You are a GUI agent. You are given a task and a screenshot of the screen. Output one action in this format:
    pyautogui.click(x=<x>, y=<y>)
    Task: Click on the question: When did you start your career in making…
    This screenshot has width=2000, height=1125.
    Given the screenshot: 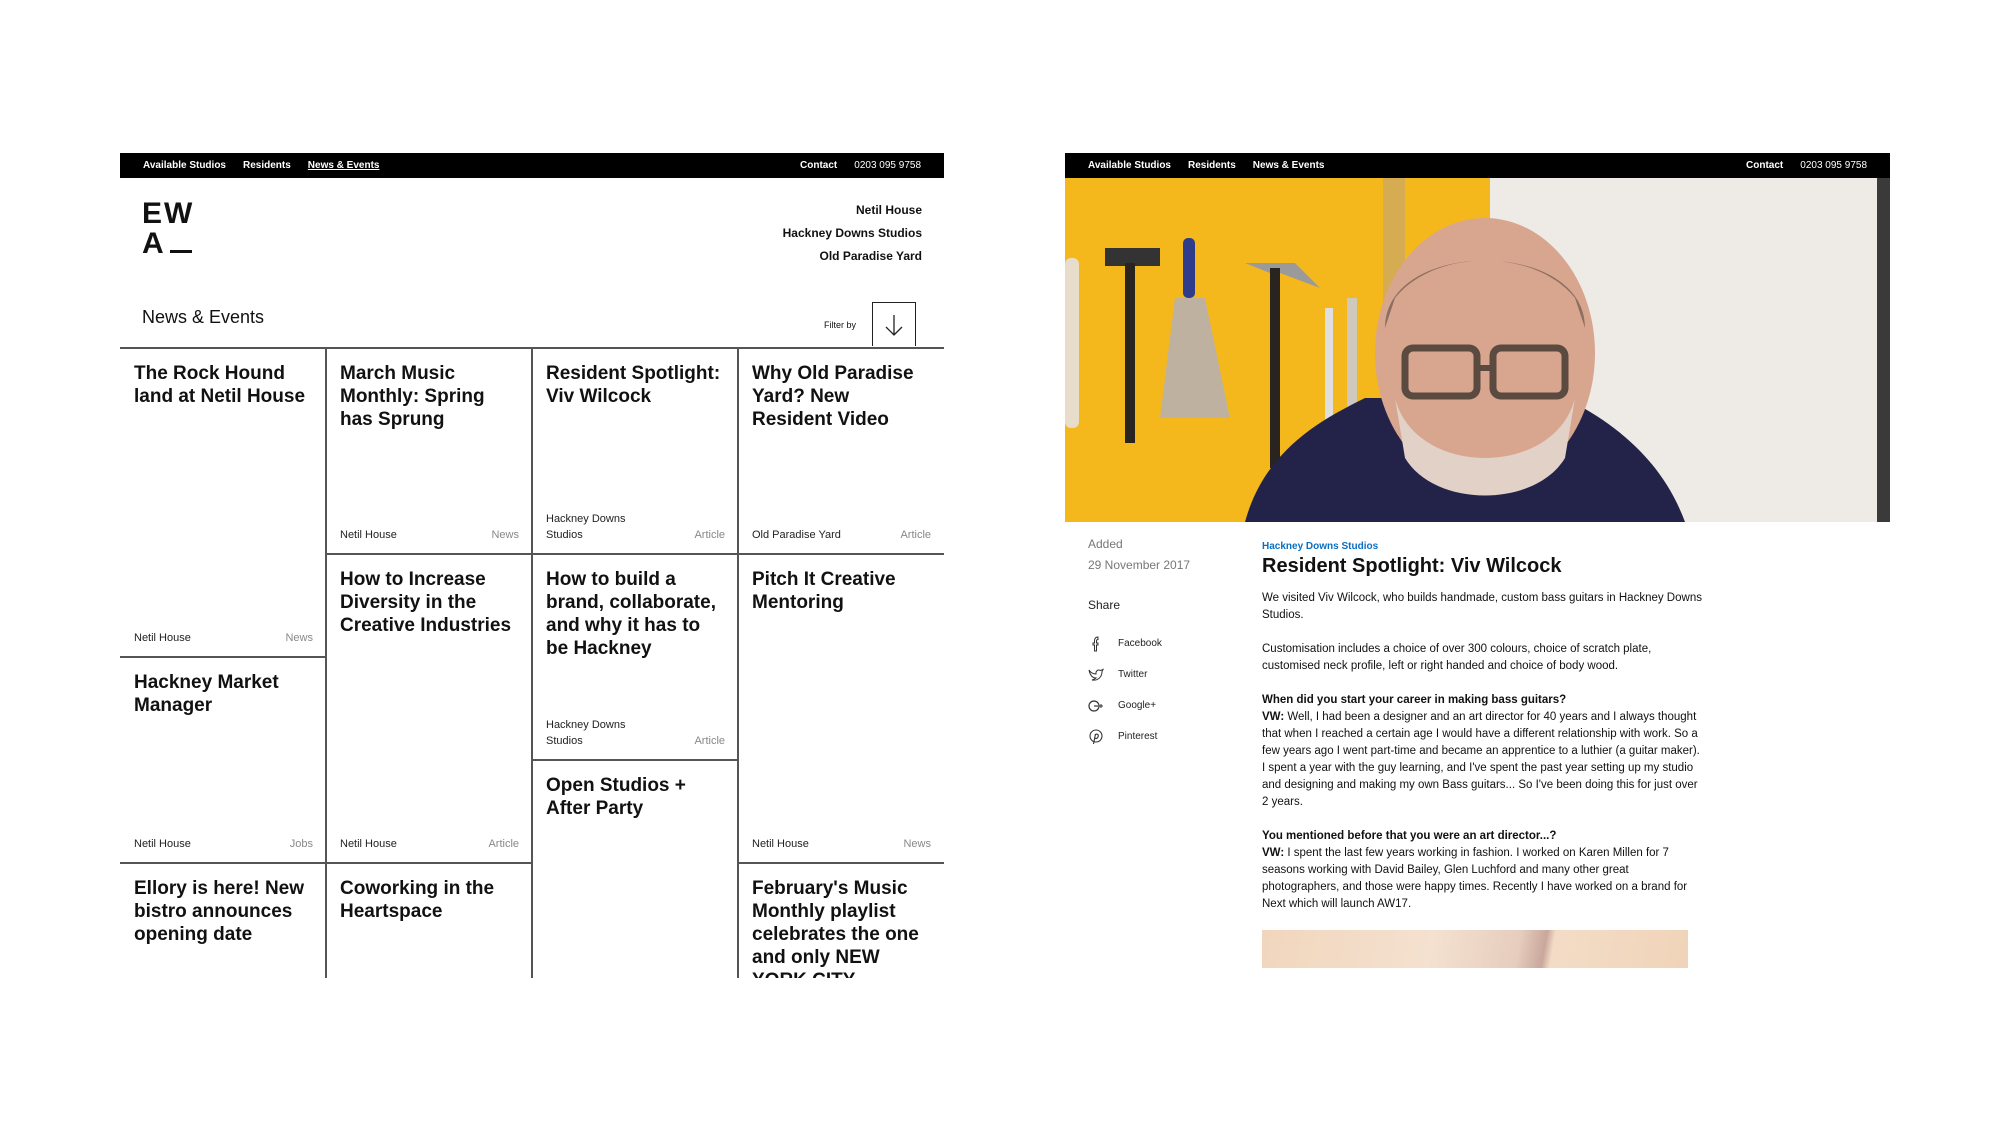 What is the action you would take?
    pyautogui.click(x=1414, y=700)
    